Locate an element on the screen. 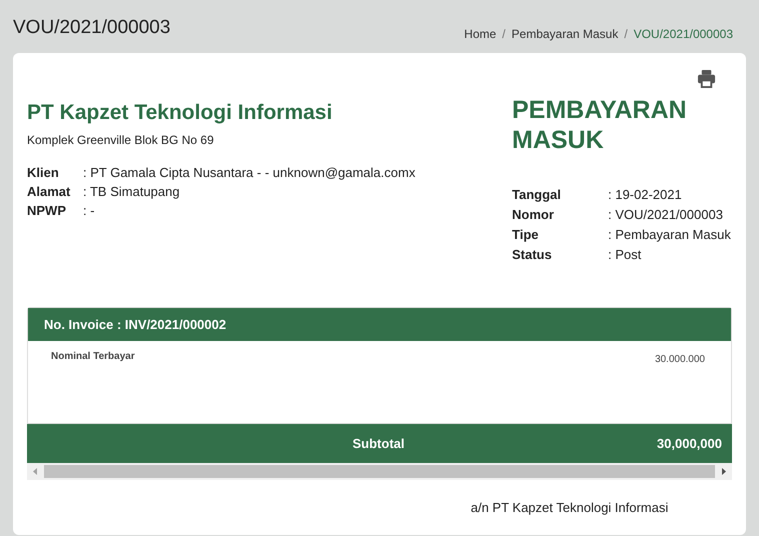 The width and height of the screenshot is (759, 536). company-name: PT Kapzet Teknologi Informasi is located at coordinates (180, 113).